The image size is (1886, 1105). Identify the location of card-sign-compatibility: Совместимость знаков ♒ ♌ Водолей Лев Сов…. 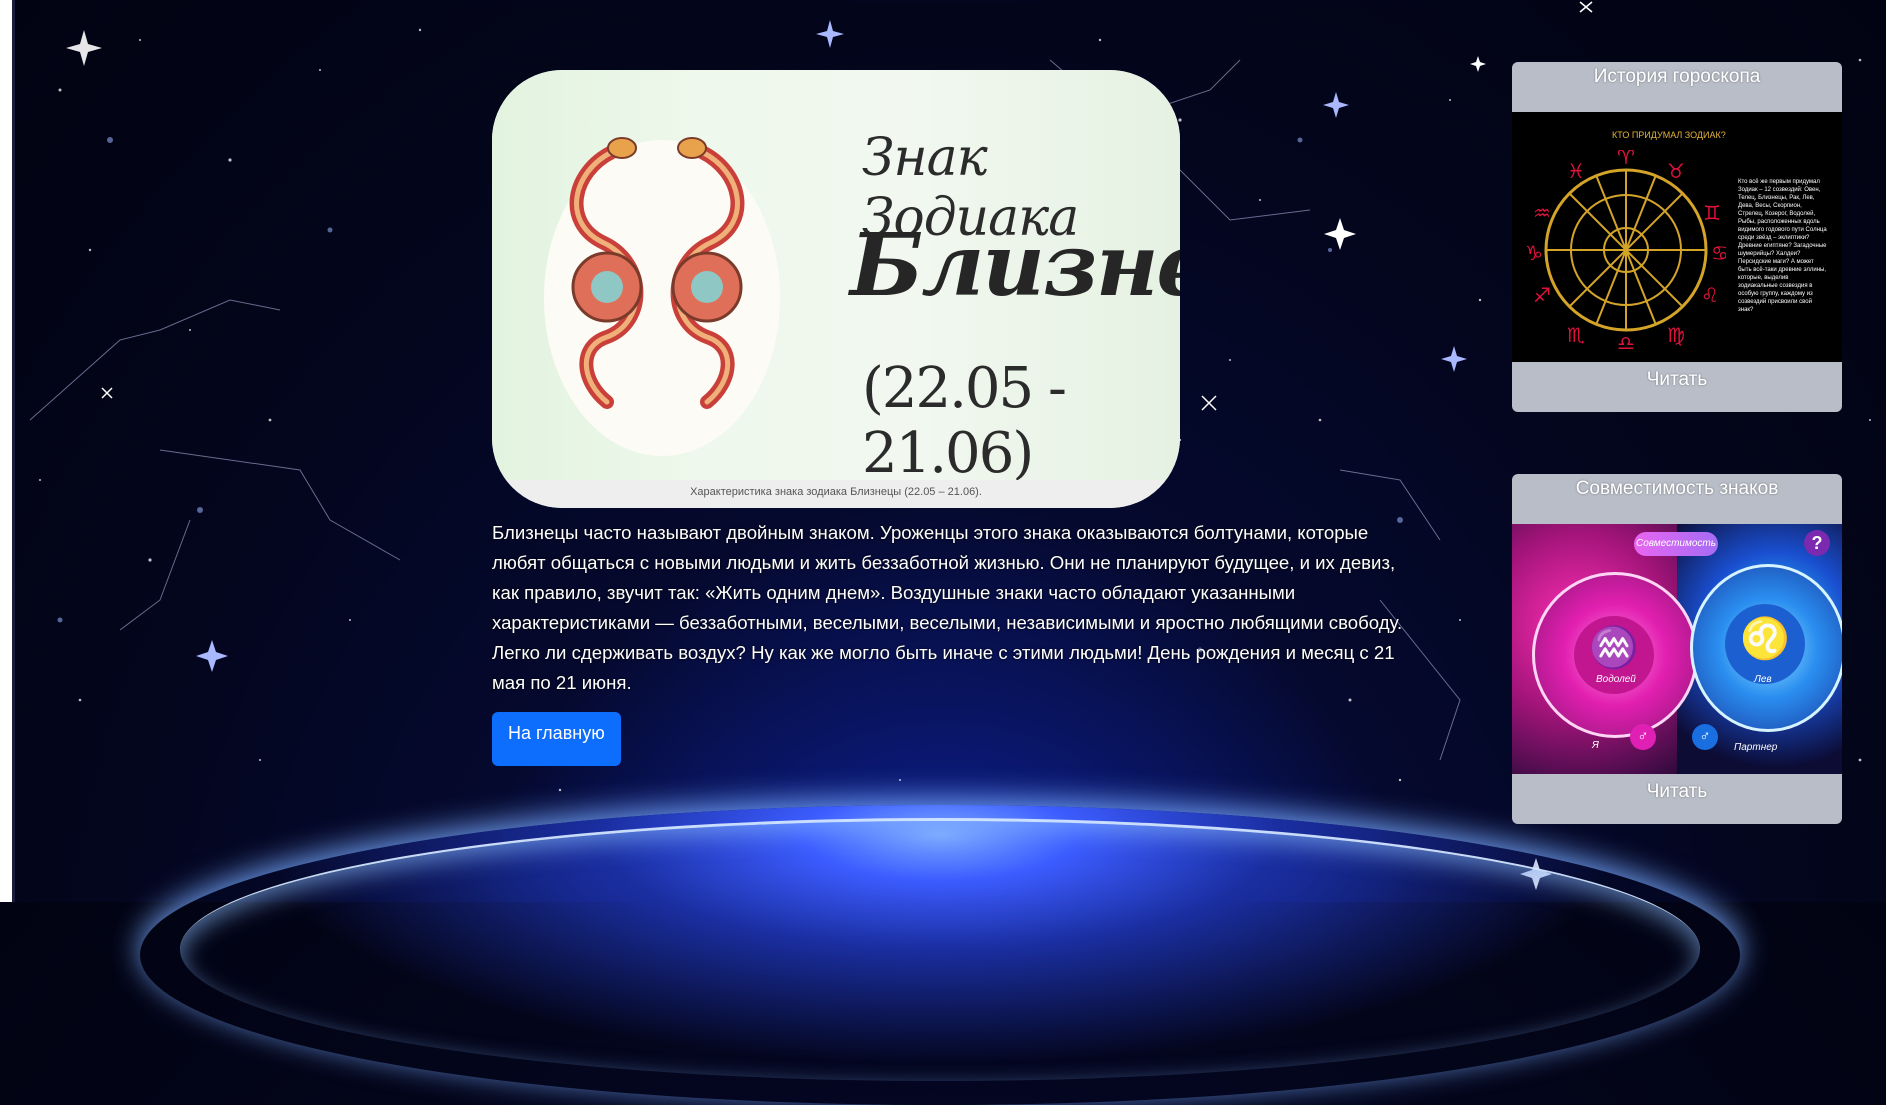
(1677, 649).